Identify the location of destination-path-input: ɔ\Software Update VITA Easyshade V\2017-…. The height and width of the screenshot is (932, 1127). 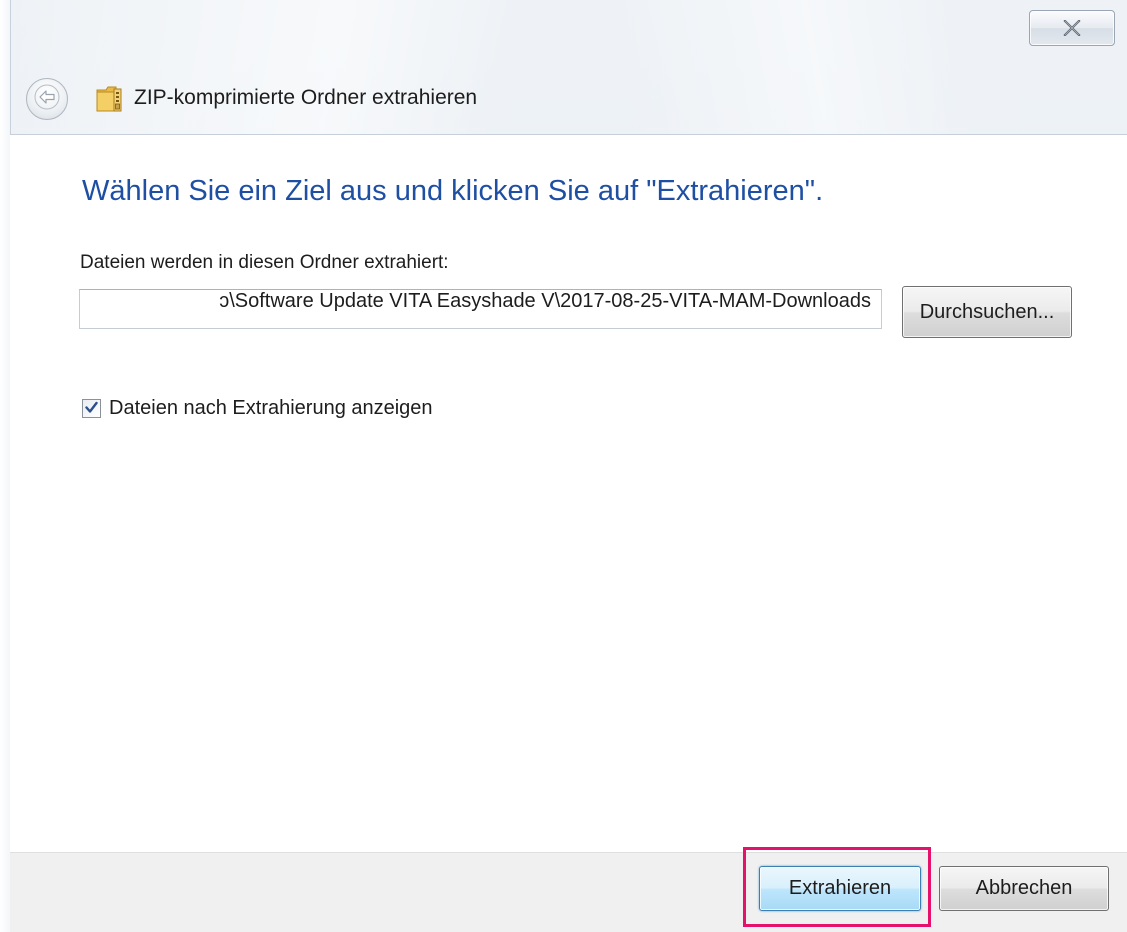
(480, 309).